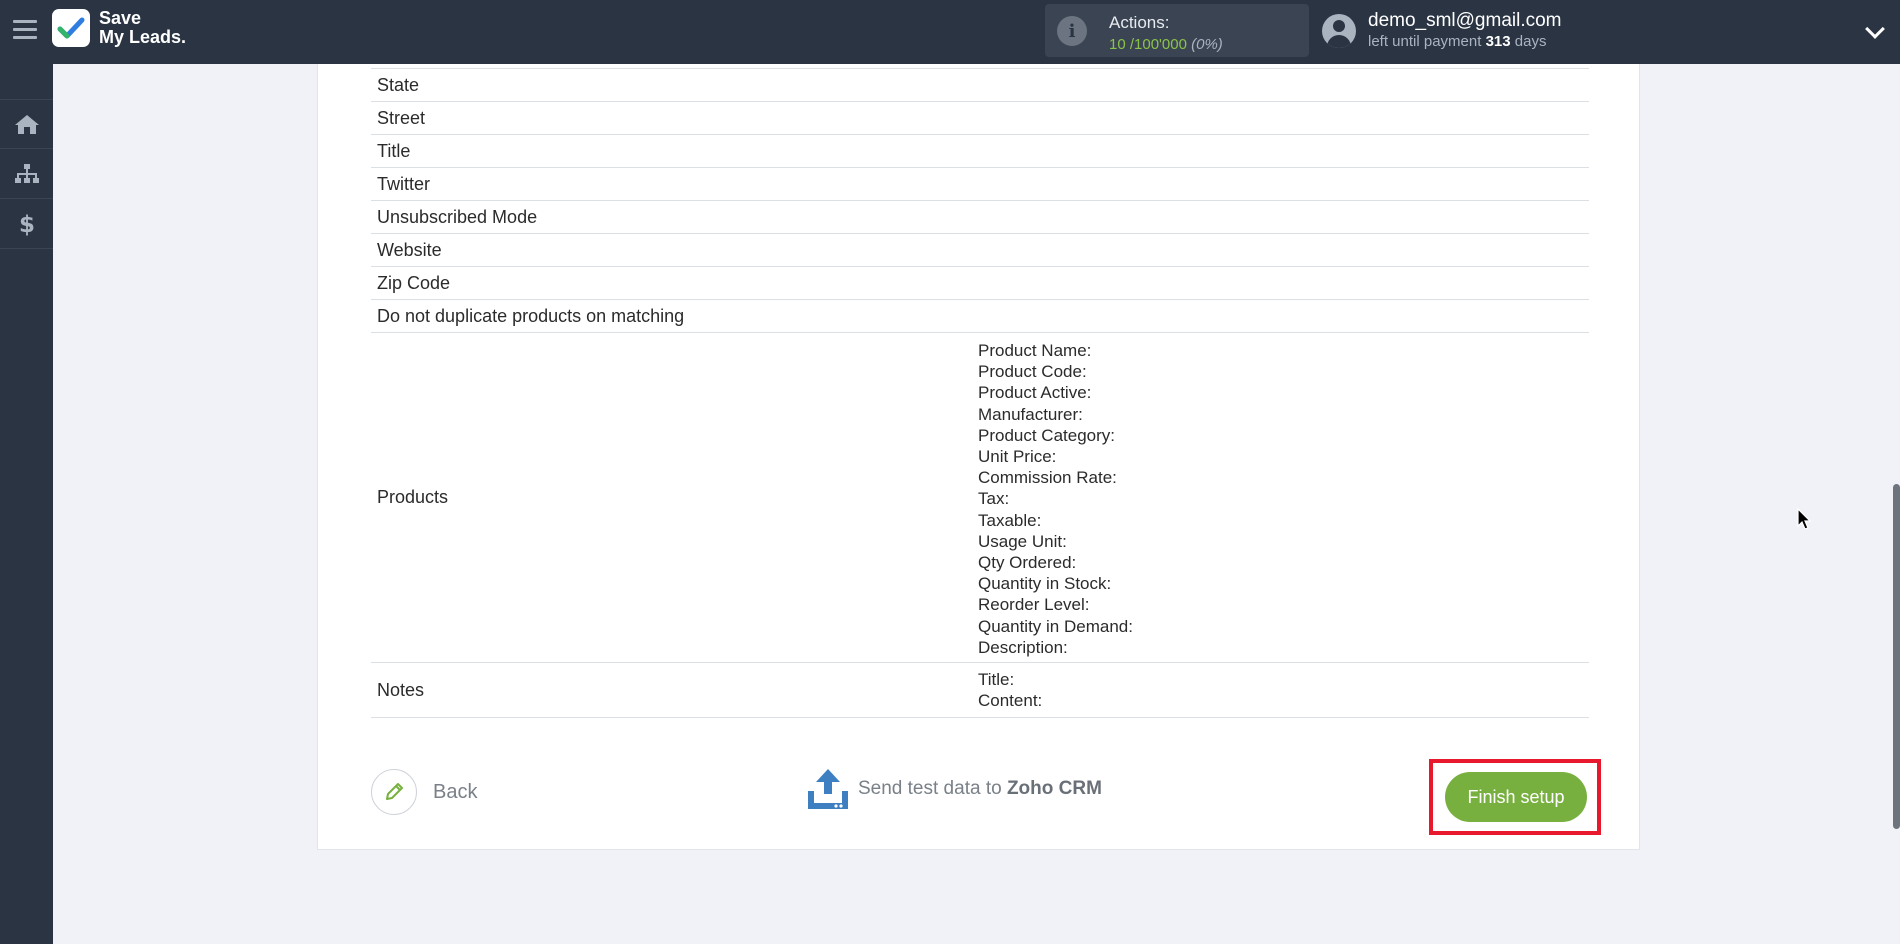  What do you see at coordinates (1283, 690) in the screenshot?
I see `notes-values: Title: Content:` at bounding box center [1283, 690].